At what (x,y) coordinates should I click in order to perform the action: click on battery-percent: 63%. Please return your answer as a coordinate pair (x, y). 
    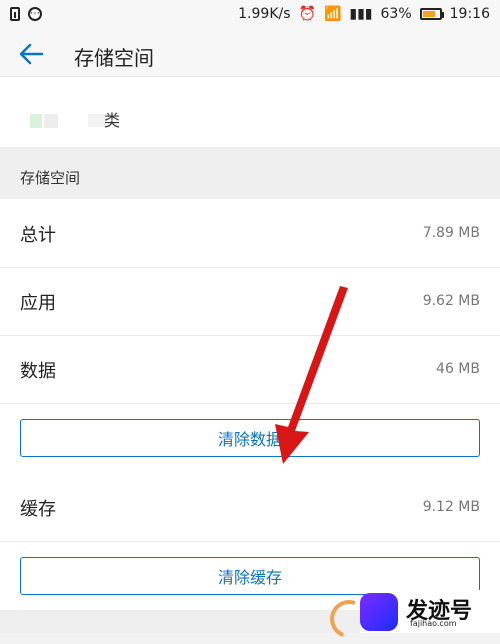
    Looking at the image, I should click on (396, 14).